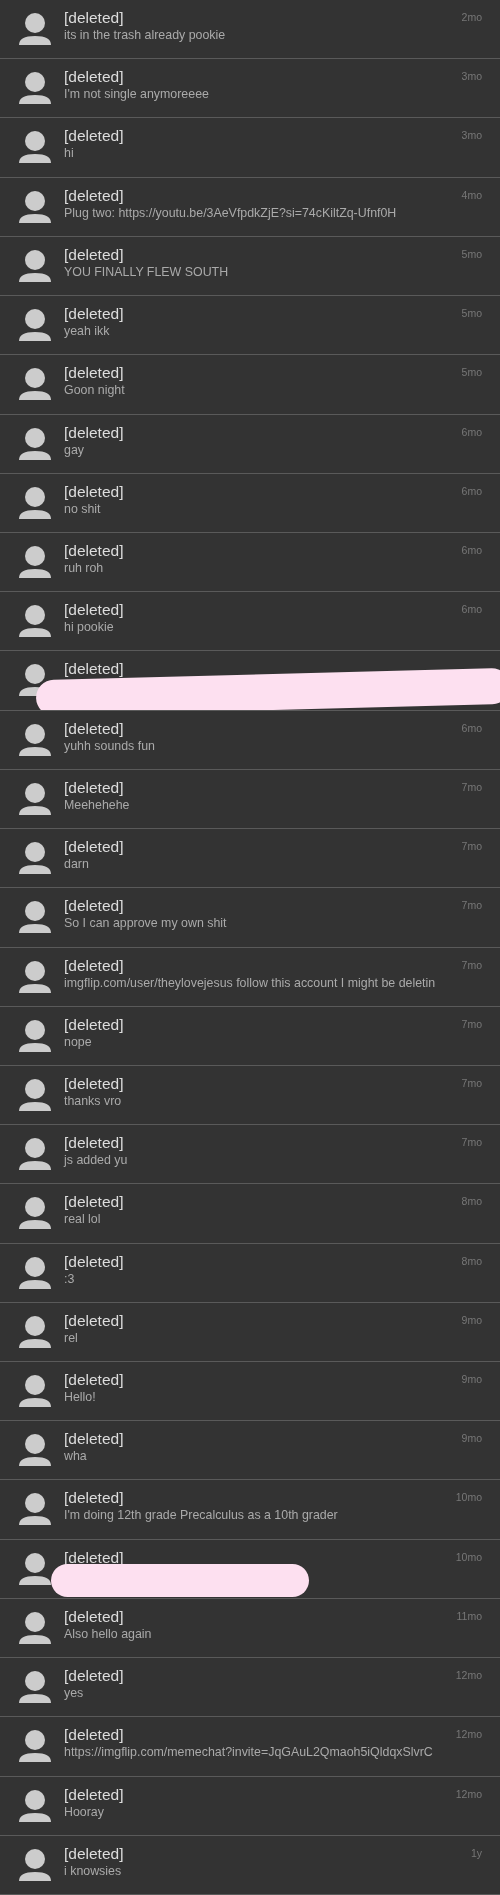 This screenshot has width=500, height=1895. Describe the element at coordinates (230, 212) in the screenshot. I see `message-text: Plug two: https://youtu.be/3AeVfpdkZjE?si=74cKiltZq-Ufnf0H` at that location.